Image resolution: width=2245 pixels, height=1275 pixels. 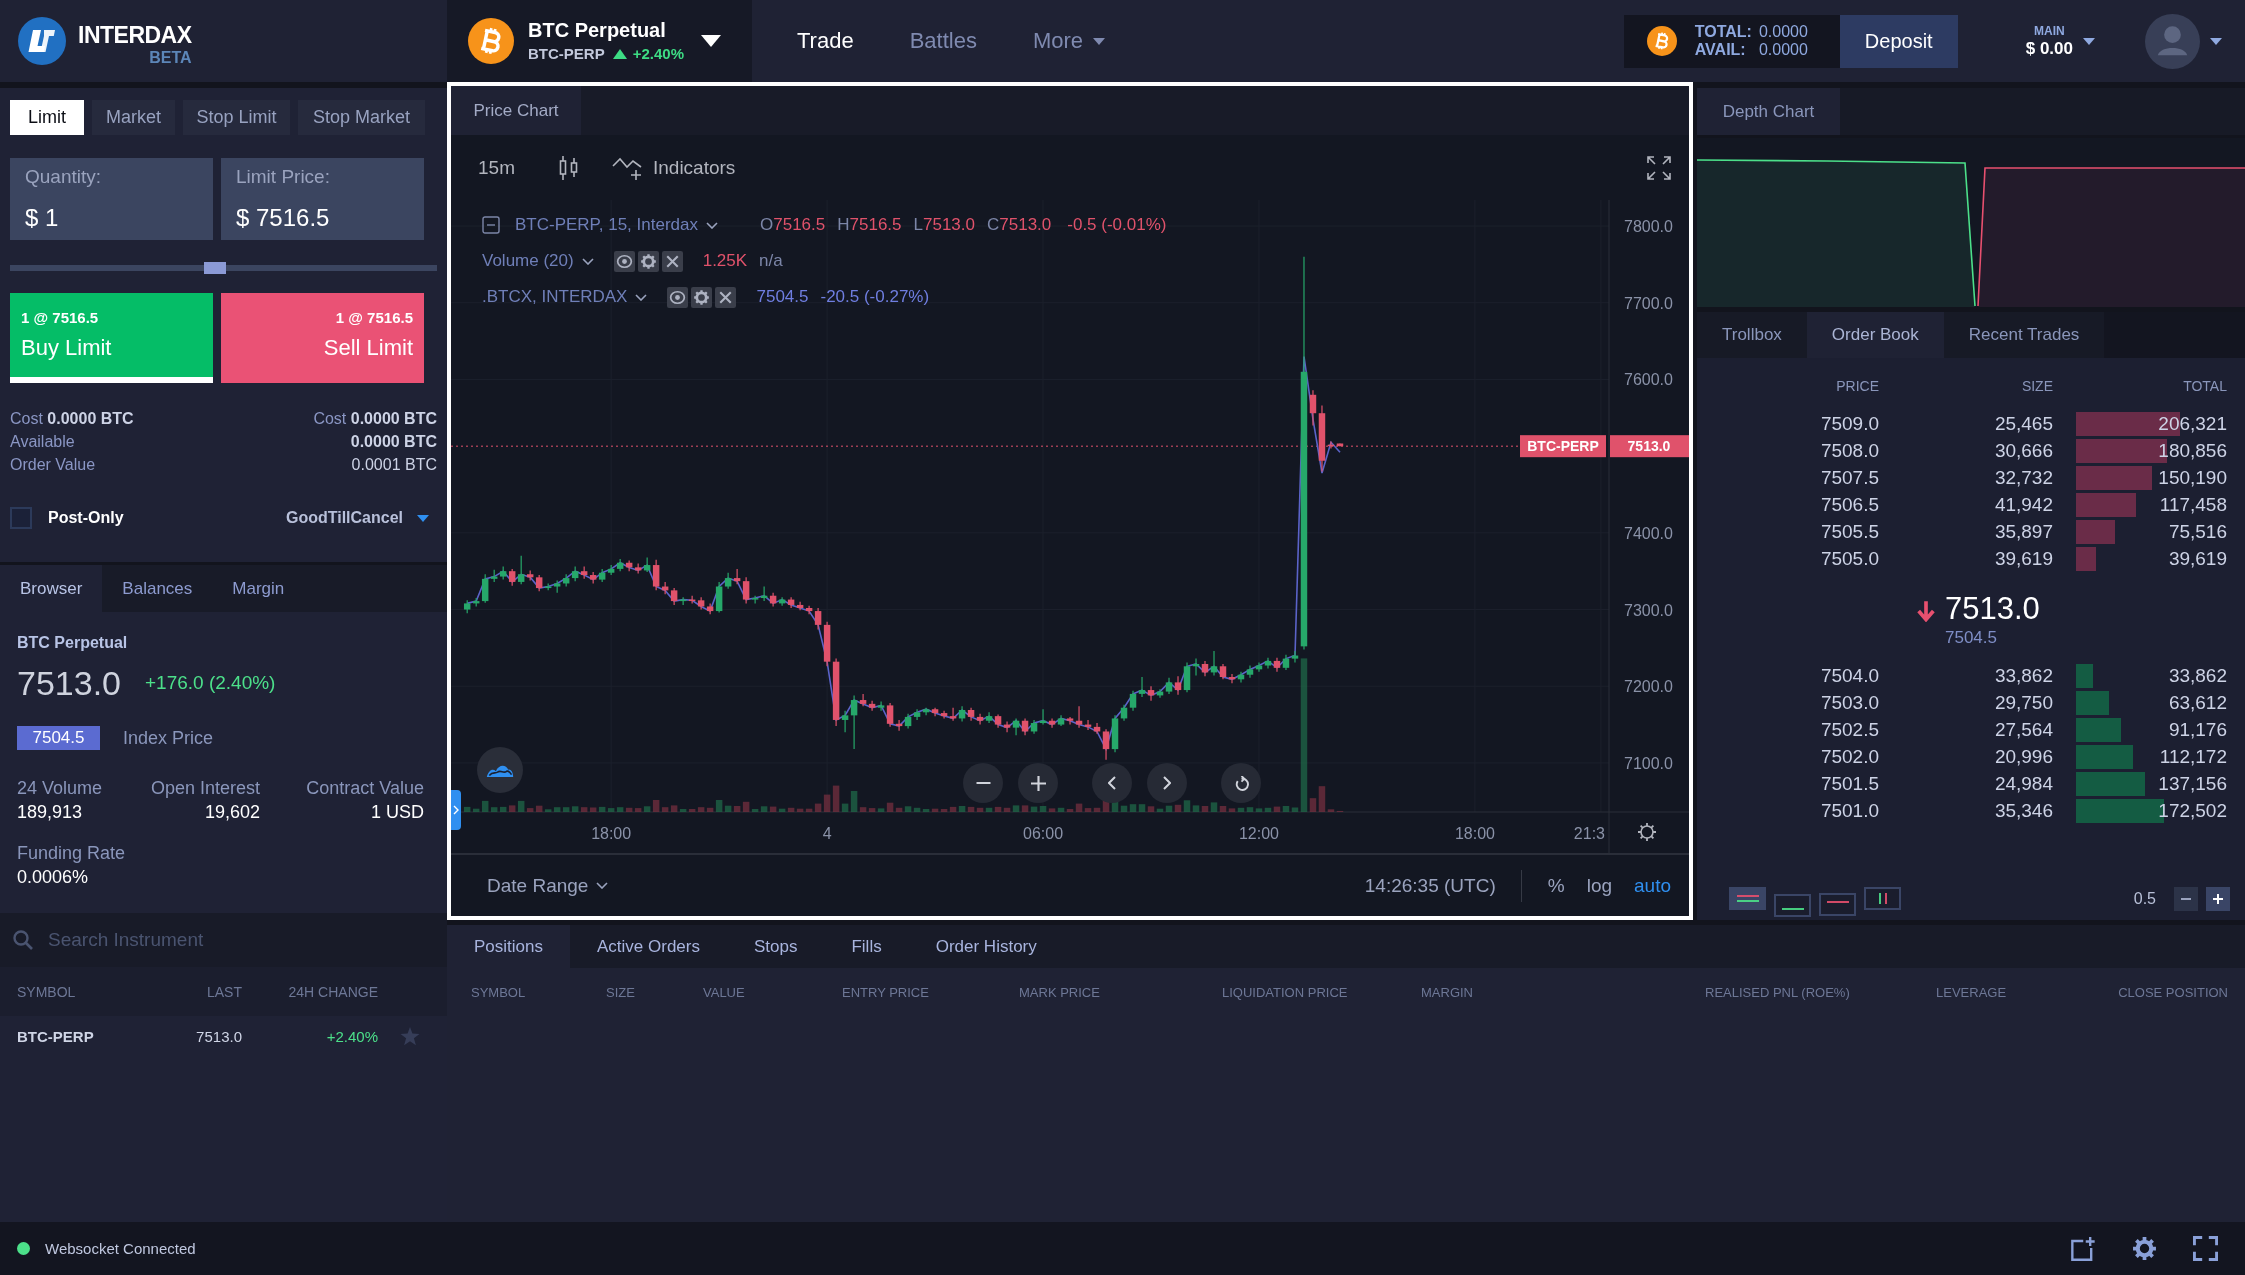 What do you see at coordinates (1556, 885) in the screenshot?
I see `scale-toggle: %` at bounding box center [1556, 885].